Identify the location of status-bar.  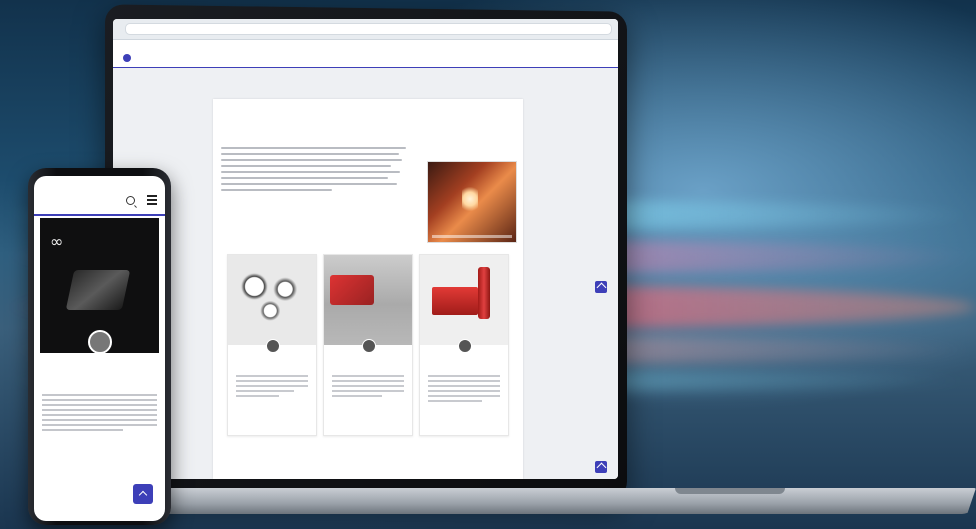
(99, 181).